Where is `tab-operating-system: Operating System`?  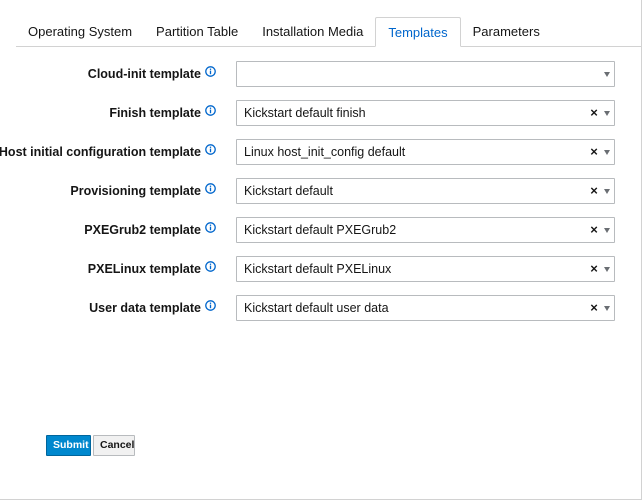
tab-operating-system: Operating System is located at coordinates (80, 31).